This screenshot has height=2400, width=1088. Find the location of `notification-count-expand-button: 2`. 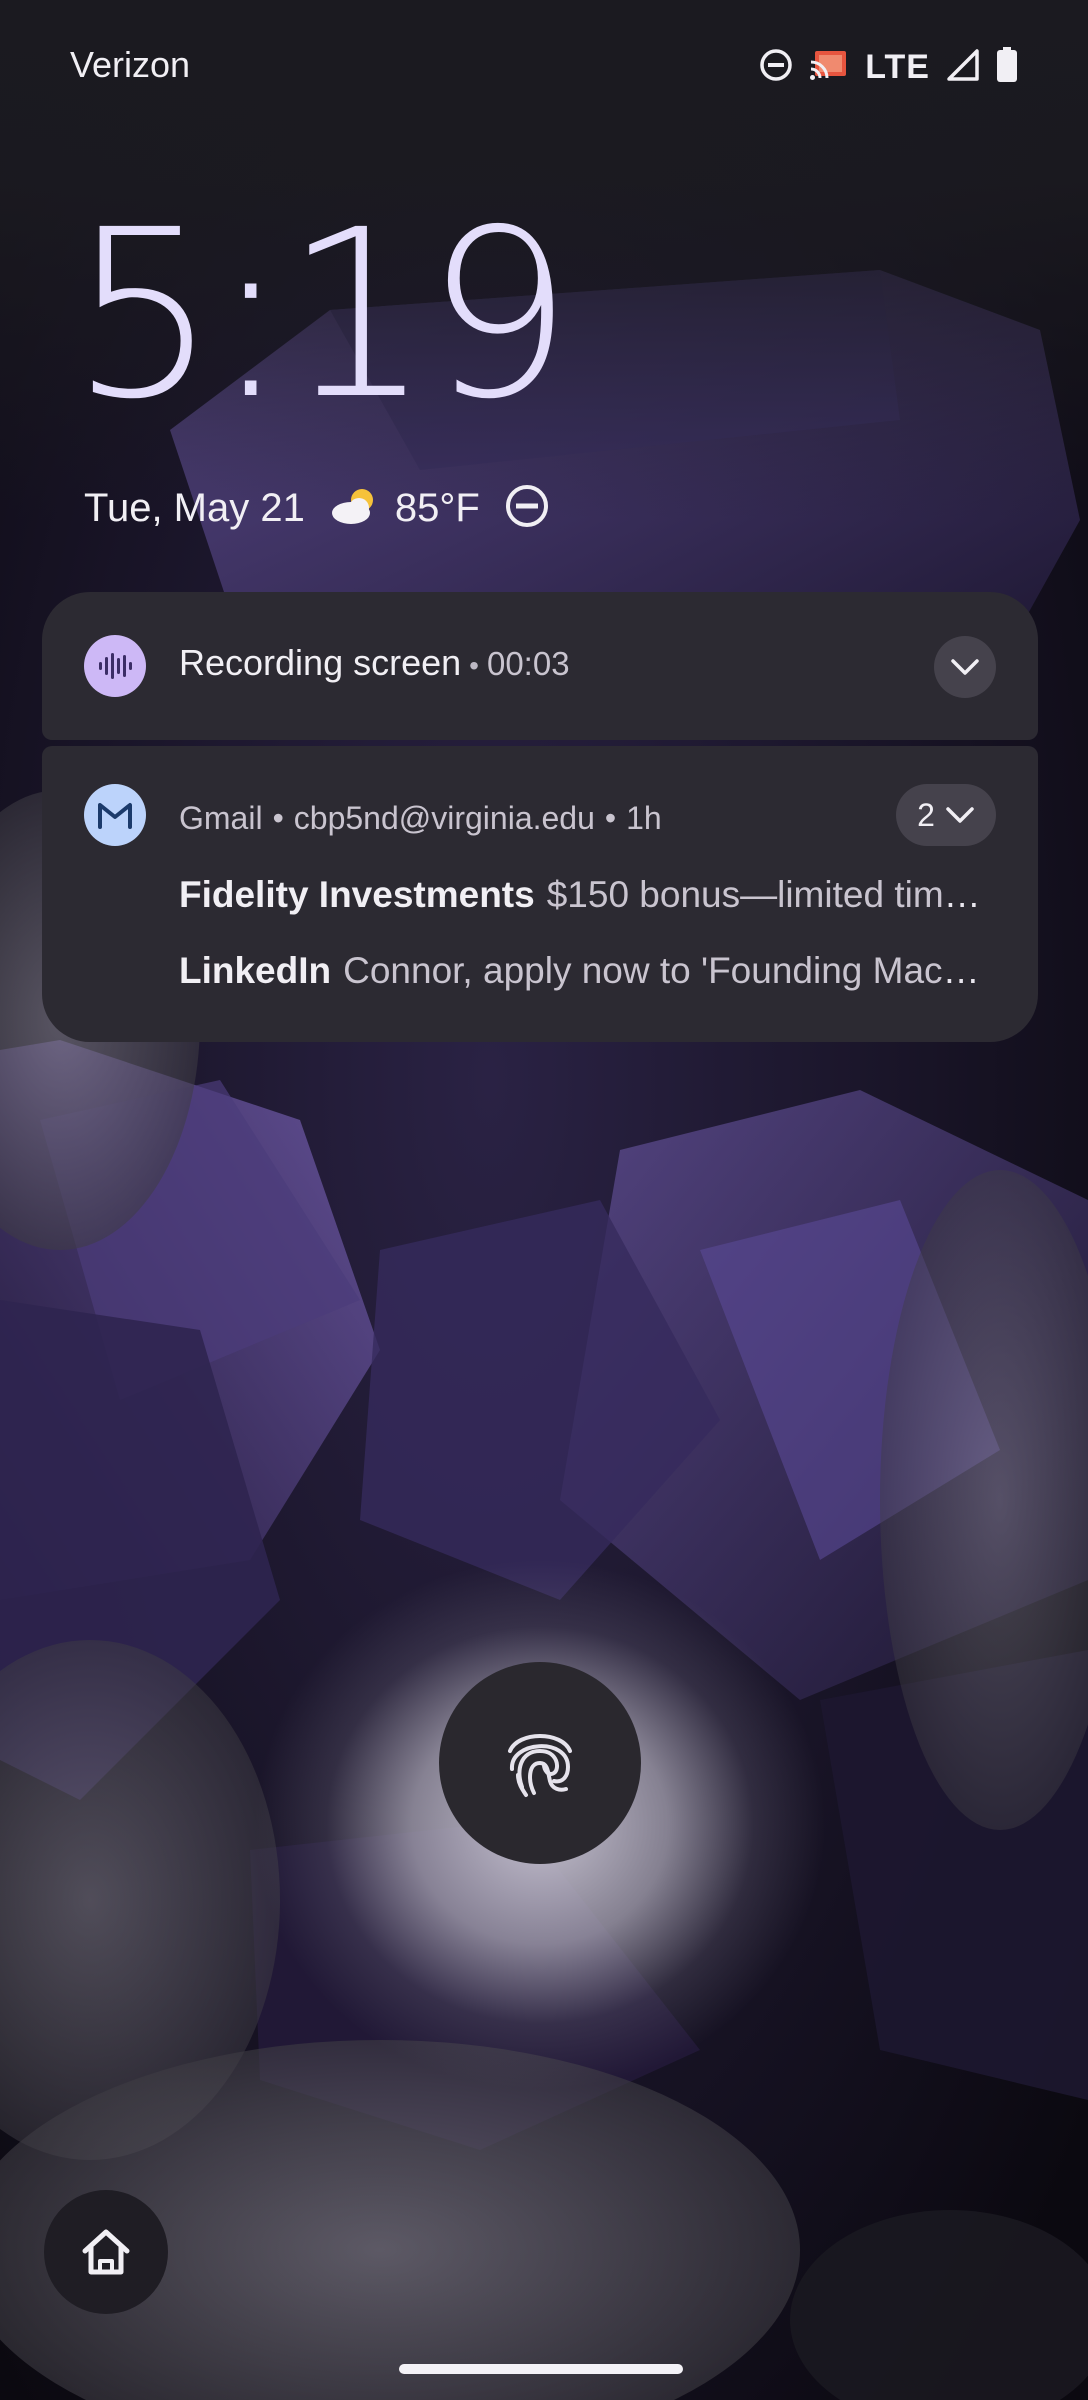

notification-count-expand-button: 2 is located at coordinates (946, 815).